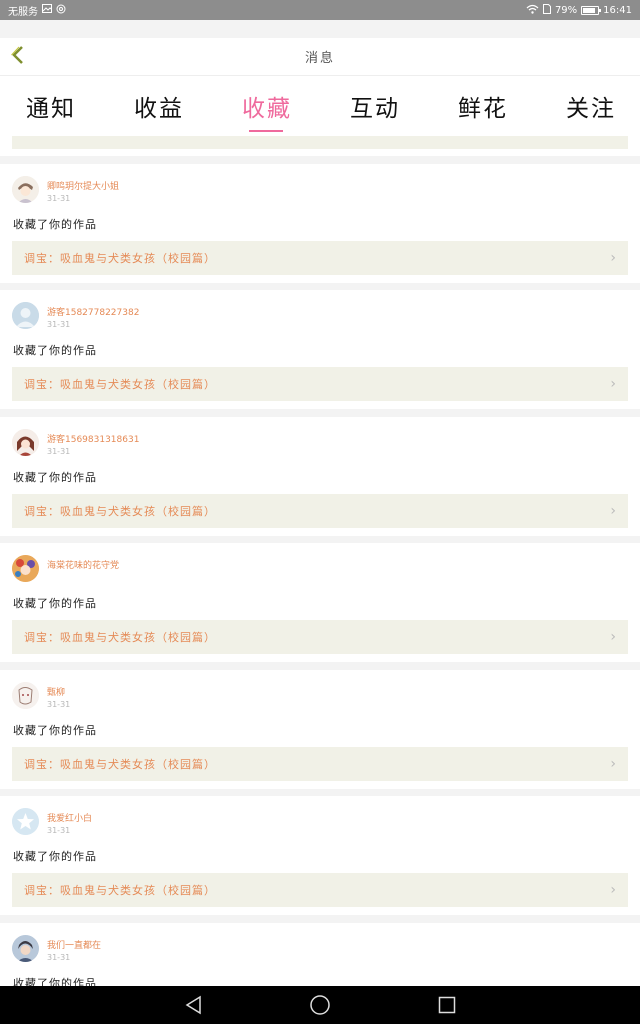 This screenshot has width=640, height=1024. What do you see at coordinates (51, 106) in the screenshot?
I see `tab-notifications: 通知` at bounding box center [51, 106].